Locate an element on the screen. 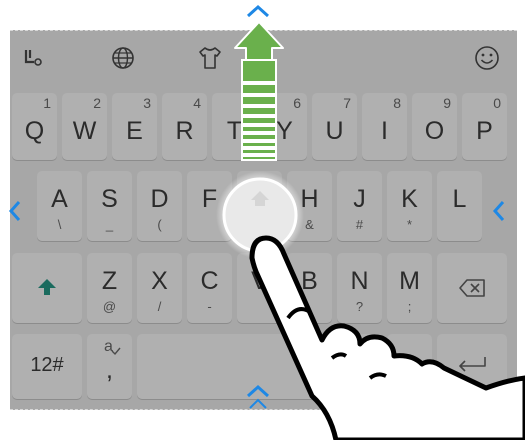  key-p: 0P is located at coordinates (484, 126).